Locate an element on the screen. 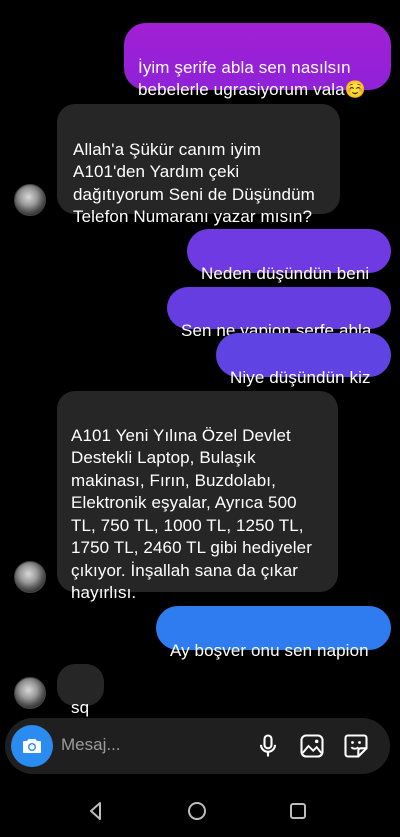 Image resolution: width=400 pixels, height=837 pixels. sticker-button is located at coordinates (356, 746).